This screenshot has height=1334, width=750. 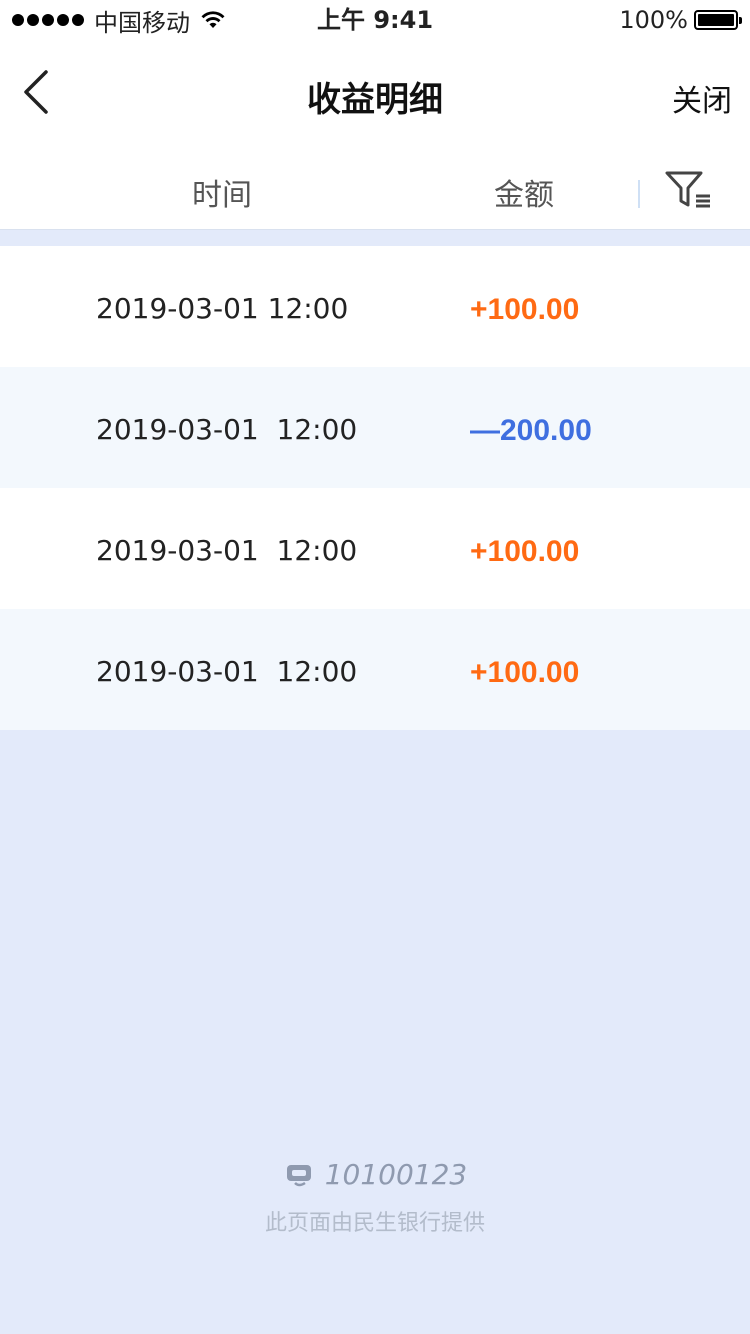 I want to click on filter-button, so click(x=688, y=190).